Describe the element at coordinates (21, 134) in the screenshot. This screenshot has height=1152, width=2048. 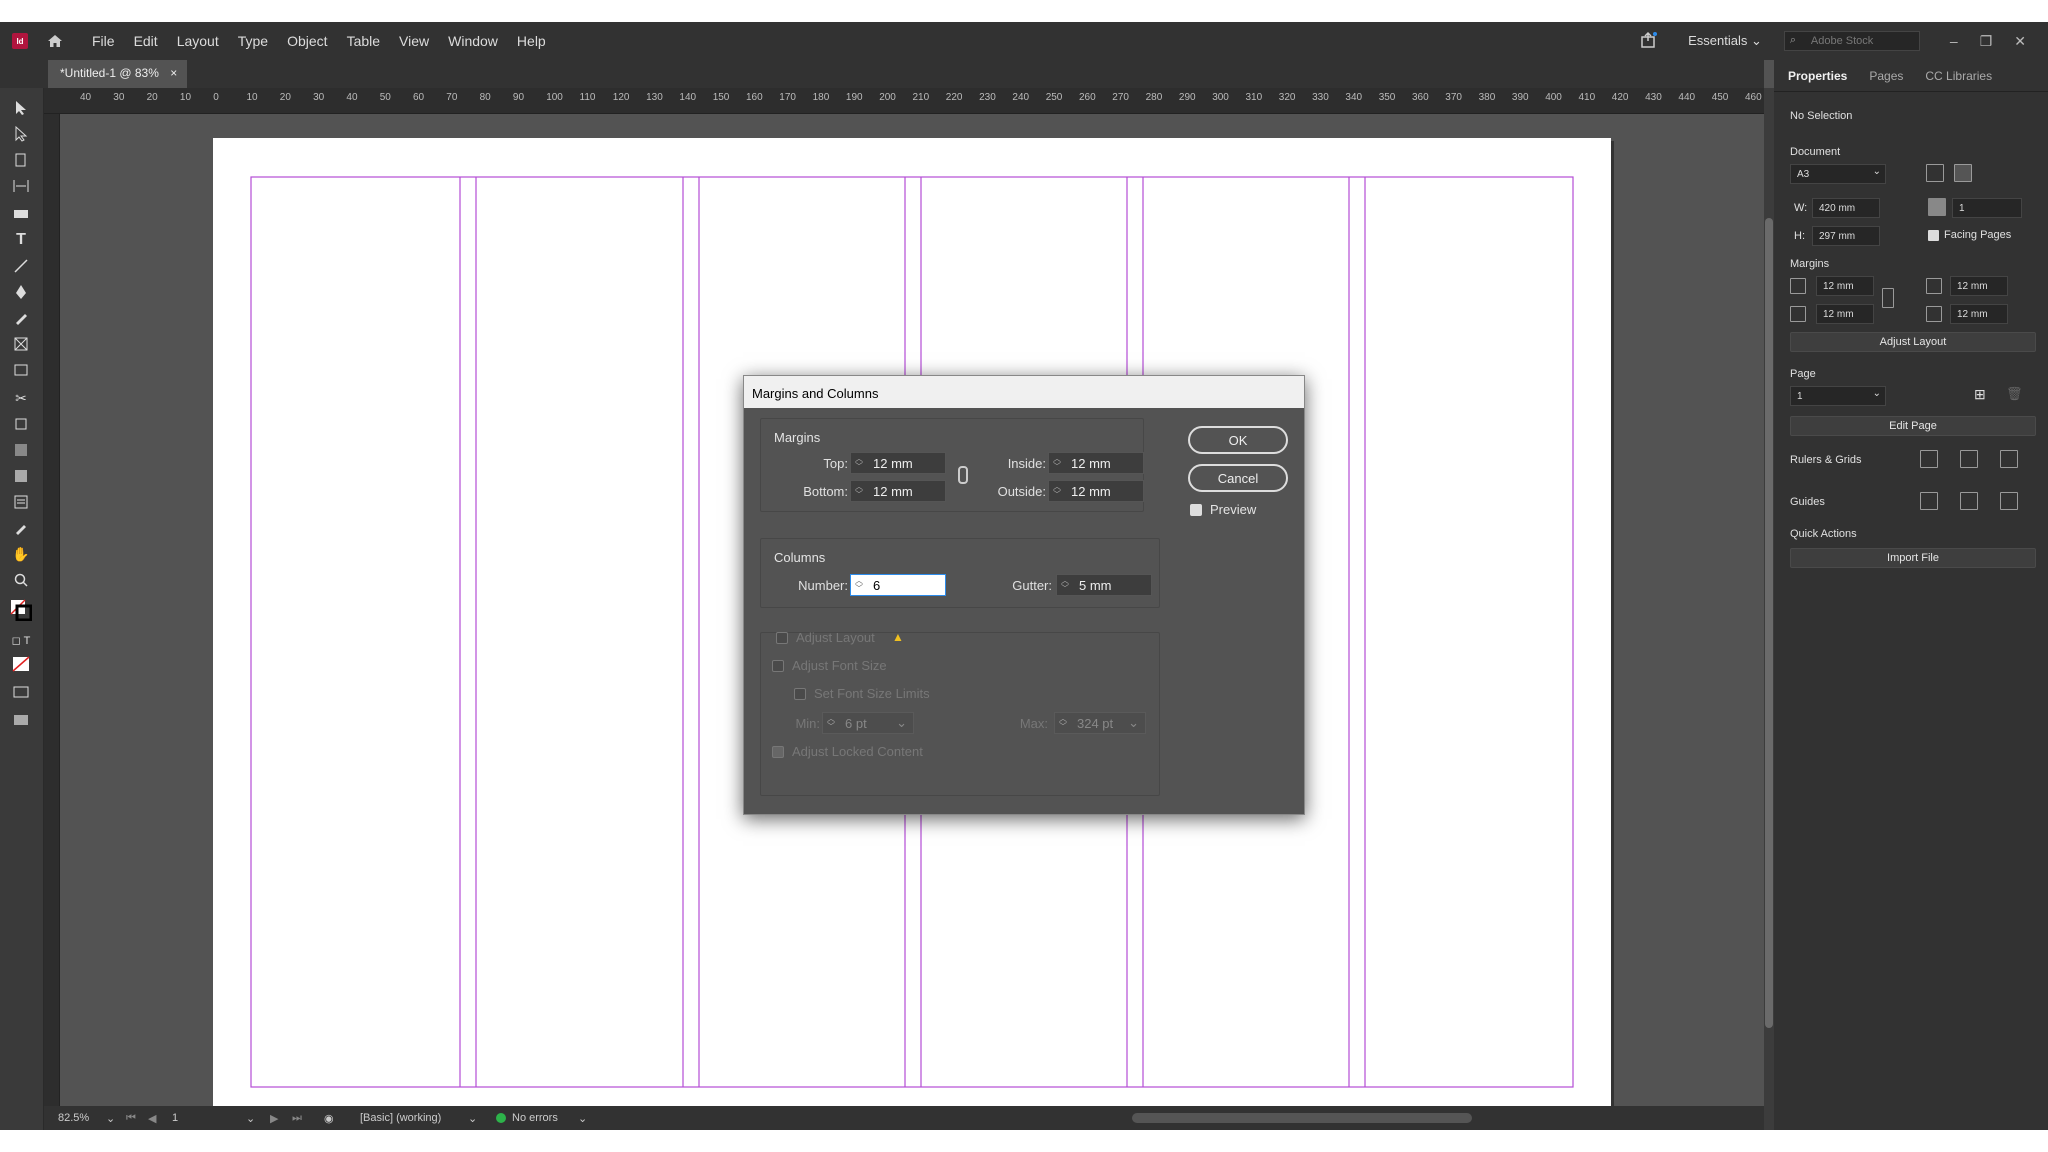
I see `direct-selection-tool-icon` at that location.